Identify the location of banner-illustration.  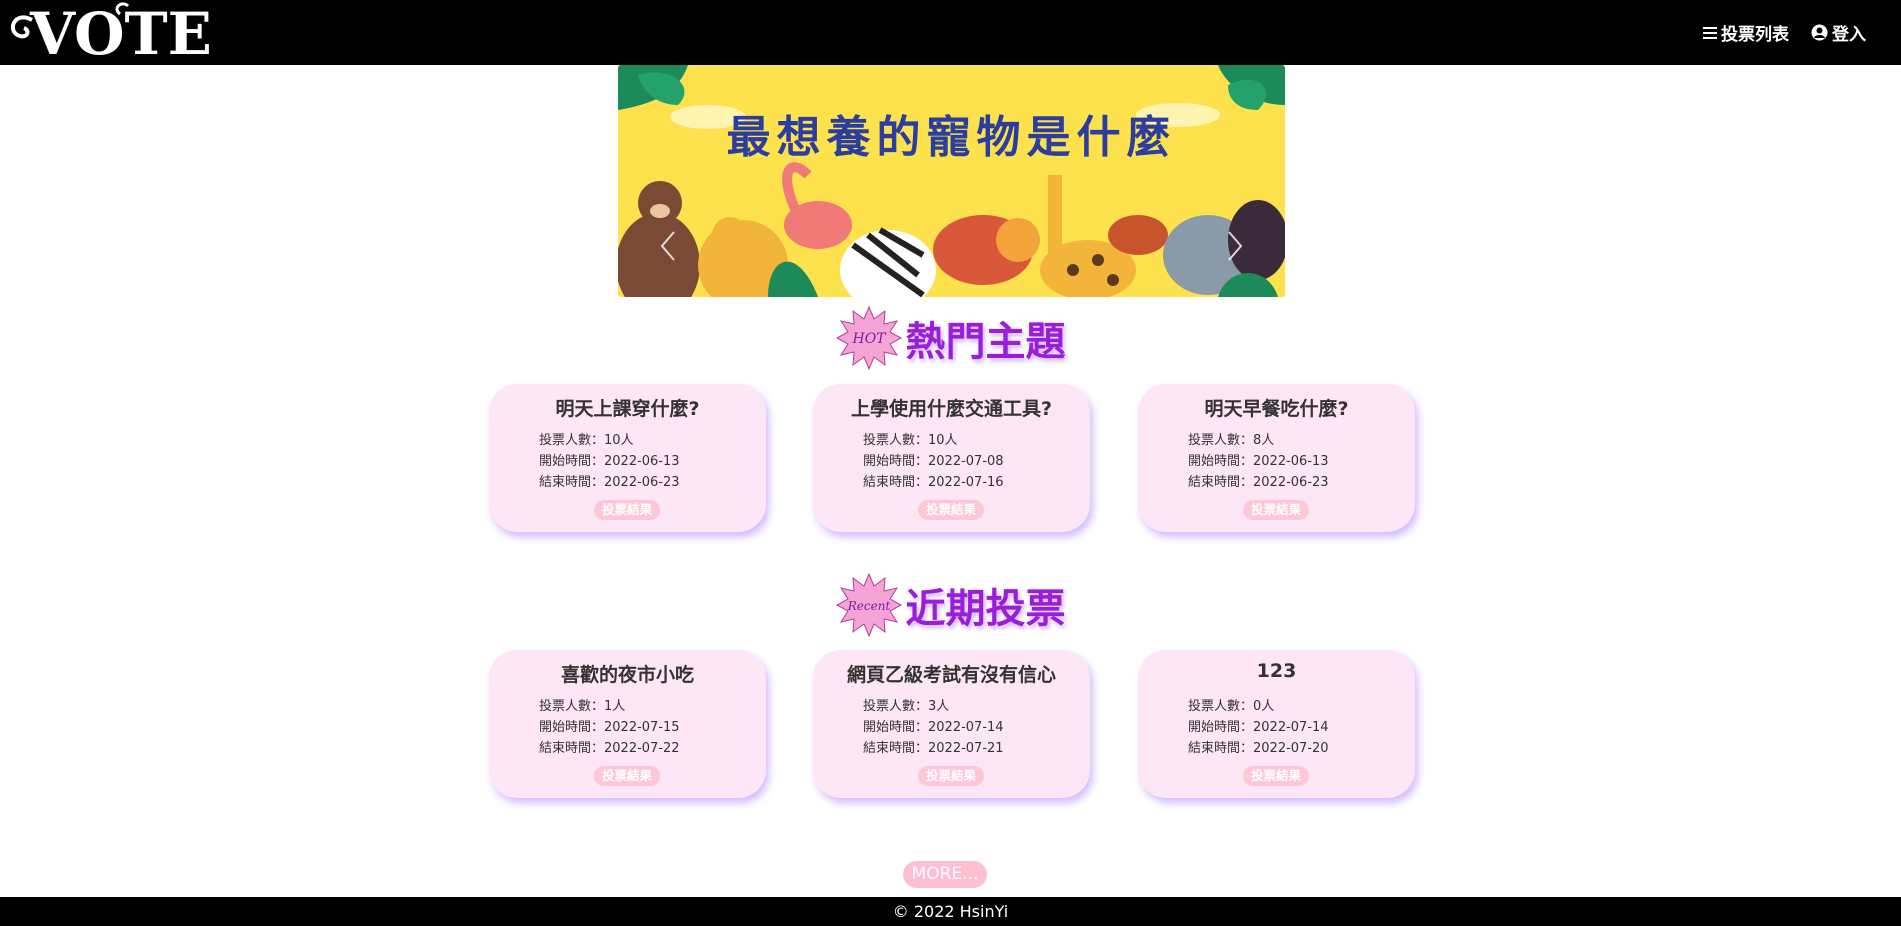
(951, 181).